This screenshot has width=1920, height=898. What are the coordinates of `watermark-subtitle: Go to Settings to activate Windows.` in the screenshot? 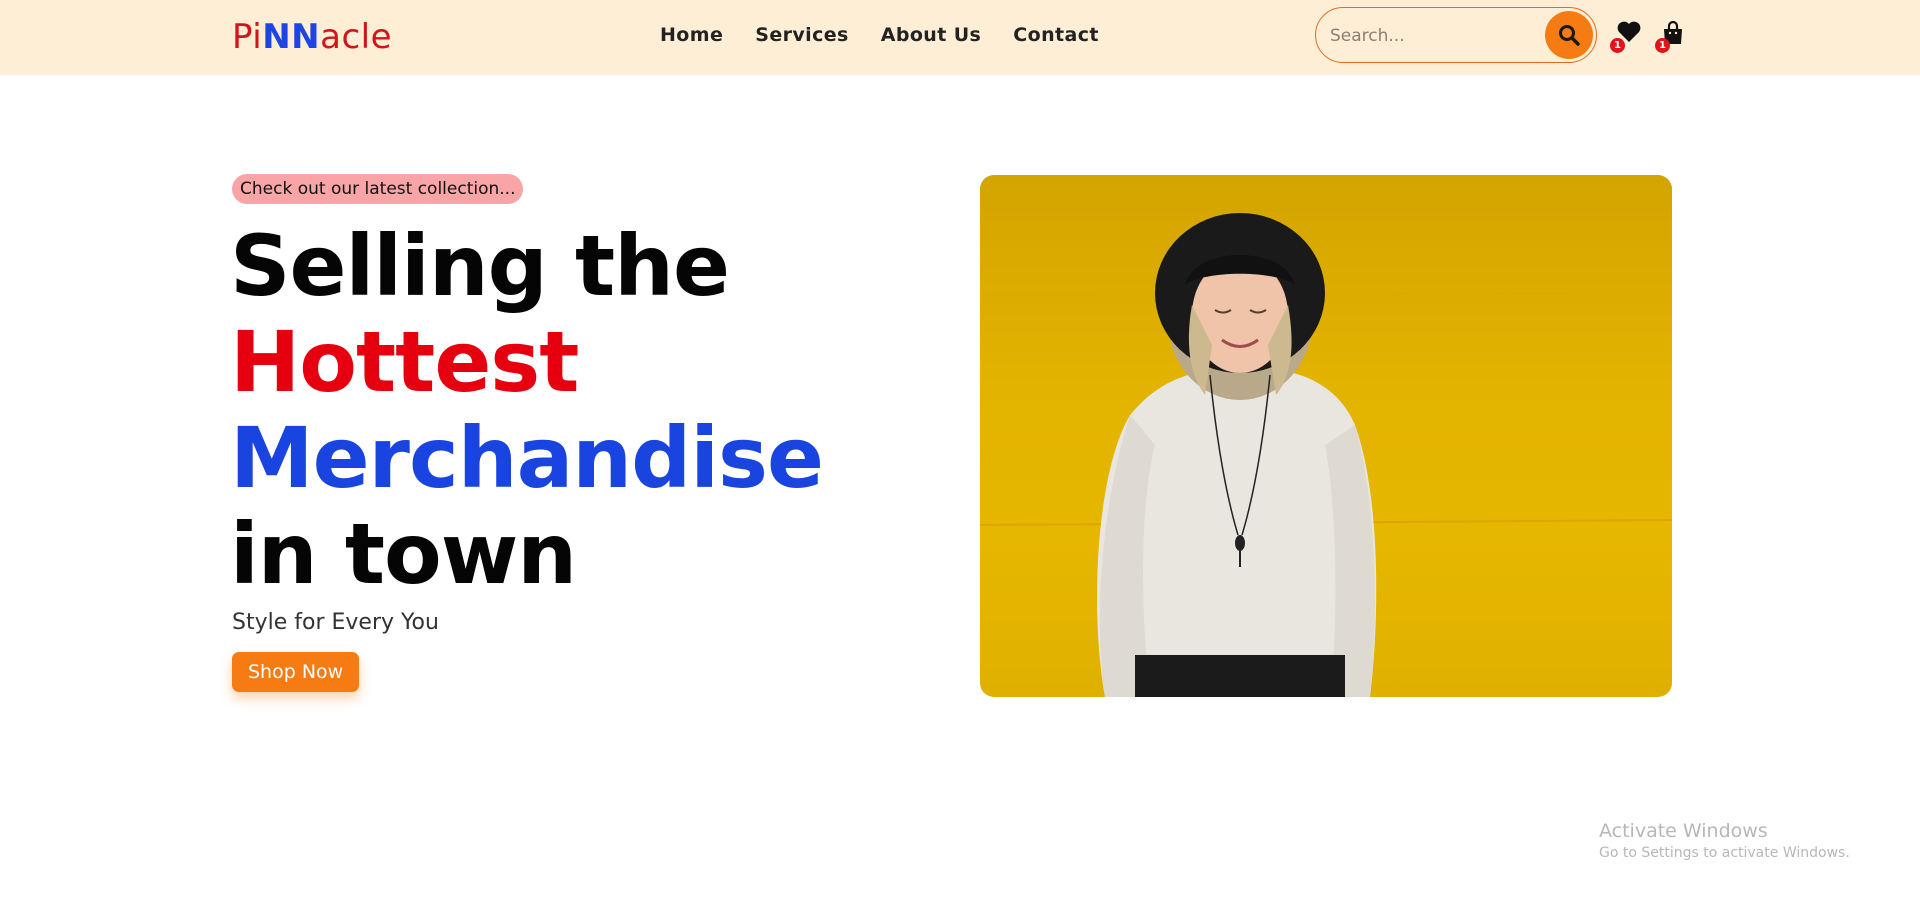 It's located at (1724, 853).